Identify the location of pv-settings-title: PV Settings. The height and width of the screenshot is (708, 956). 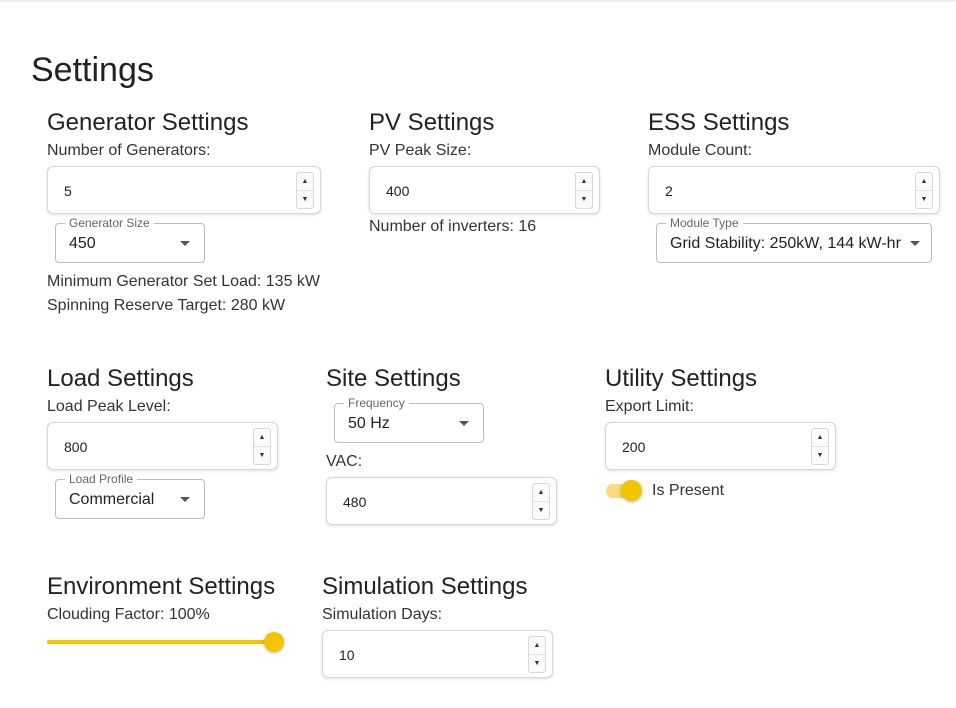
(432, 122).